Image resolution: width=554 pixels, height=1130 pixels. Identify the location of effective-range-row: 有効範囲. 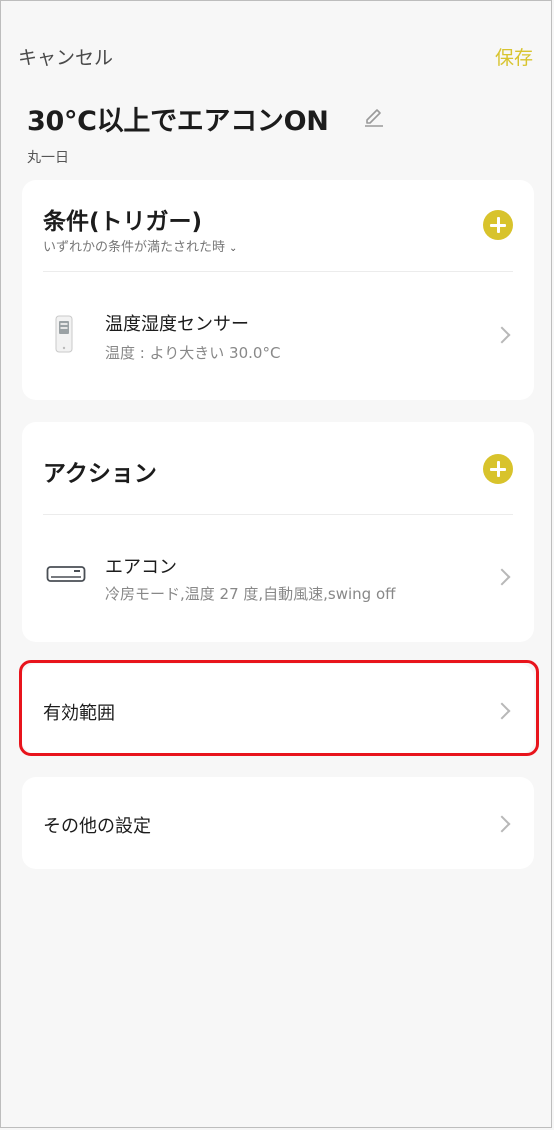
(278, 709).